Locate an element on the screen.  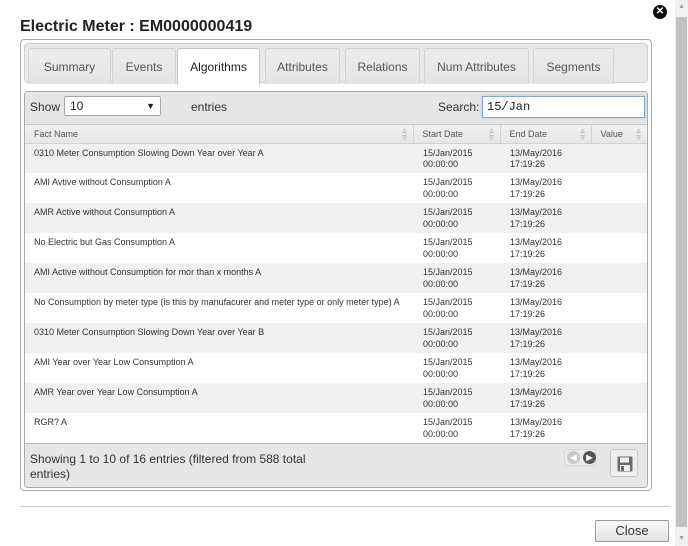
close-button: Close is located at coordinates (632, 531).